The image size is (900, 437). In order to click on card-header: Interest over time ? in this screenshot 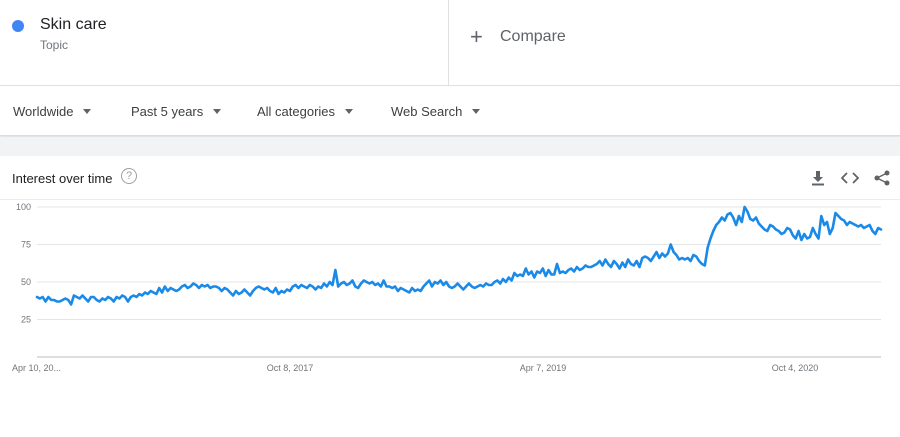, I will do `click(450, 178)`.